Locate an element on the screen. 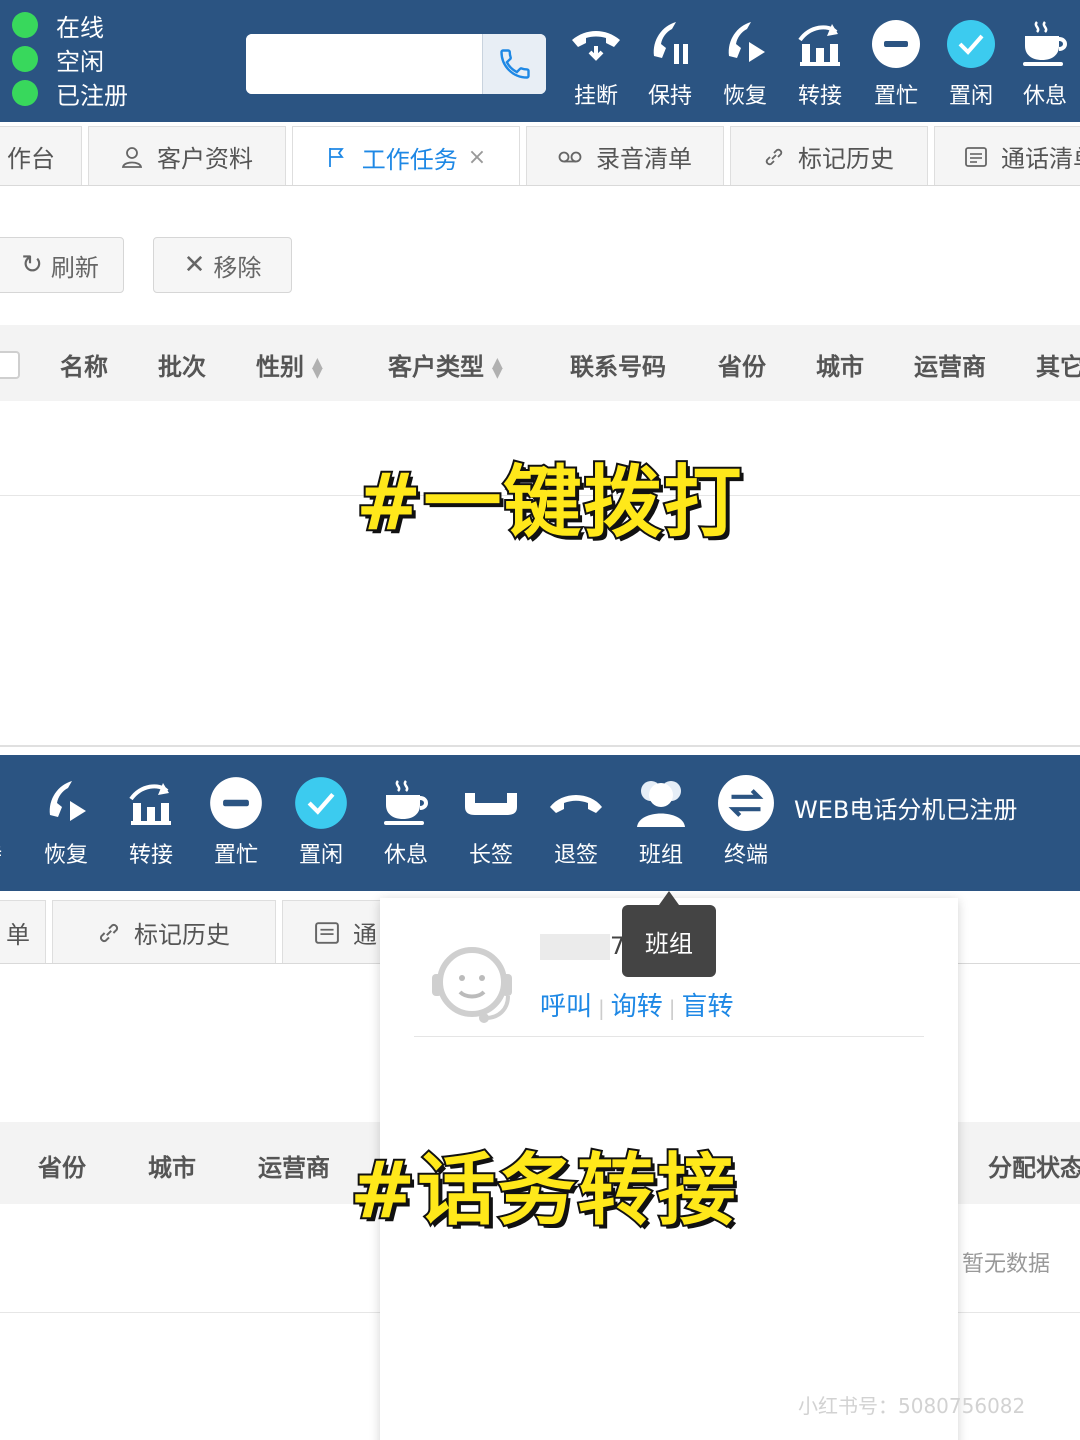 This screenshot has width=1080, height=1440. tab-workbench: 作台 is located at coordinates (41, 155).